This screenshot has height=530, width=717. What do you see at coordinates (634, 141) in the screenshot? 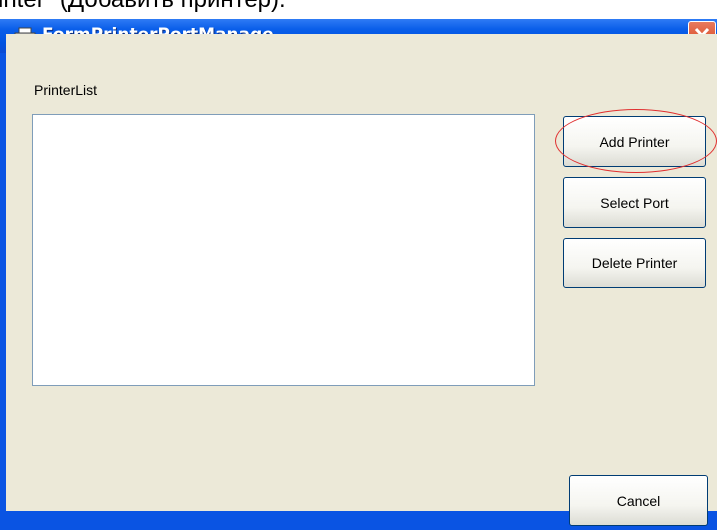
I see `add-printer-button: Add Printer` at bounding box center [634, 141].